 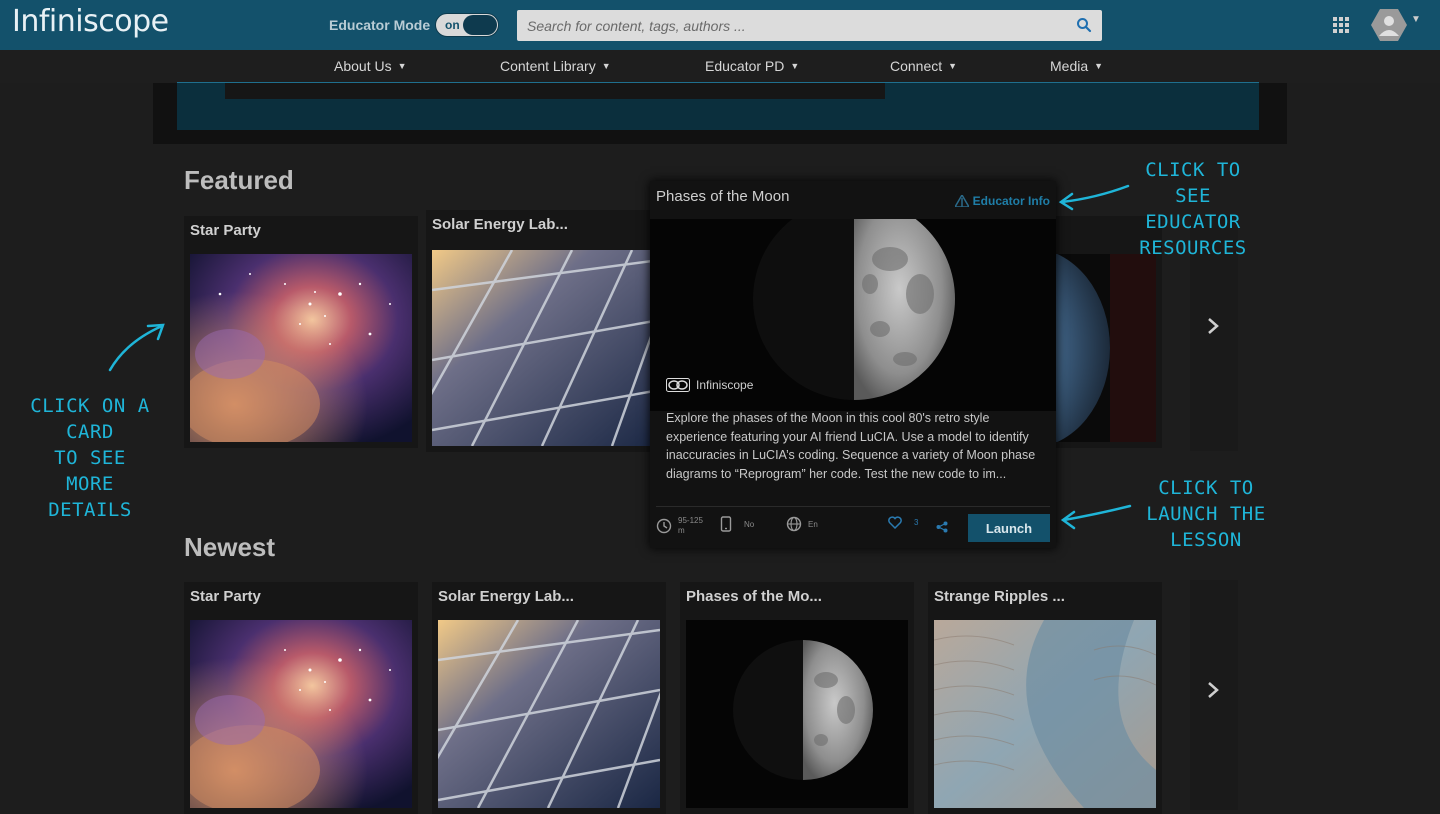 What do you see at coordinates (452, 25) in the screenshot?
I see `toggle-label: on` at bounding box center [452, 25].